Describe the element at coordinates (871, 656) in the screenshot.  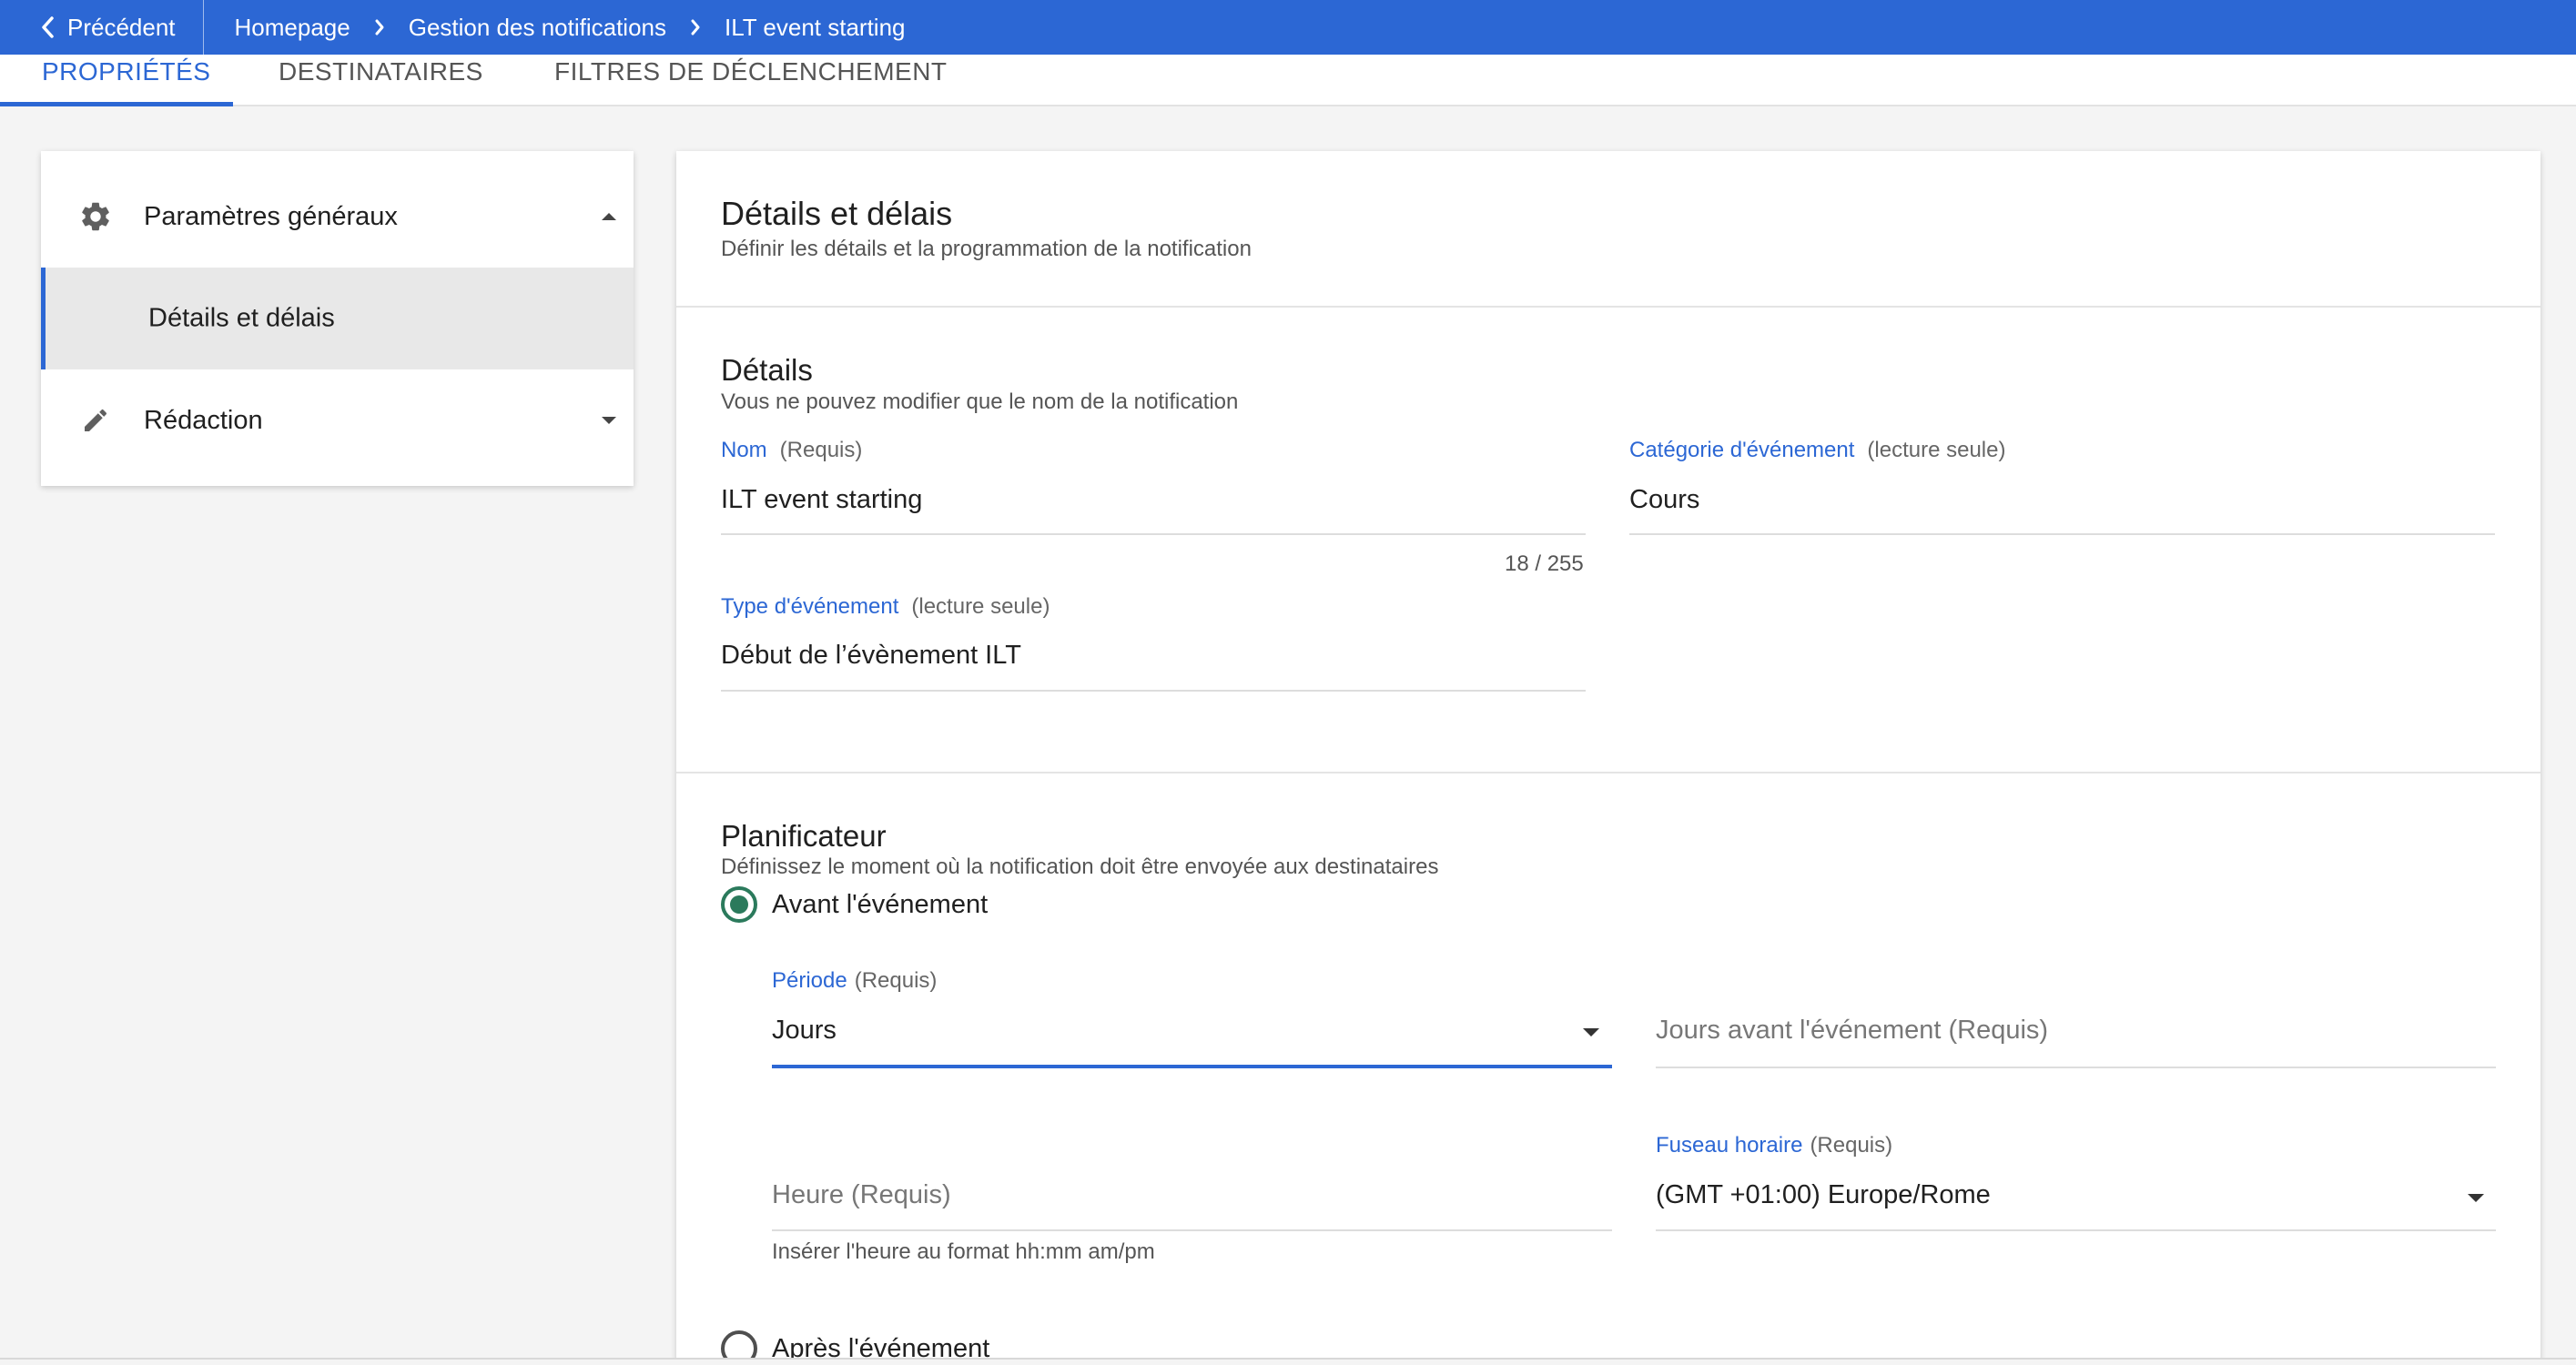
I see `event-type-value: Début de l’évènement ILT` at that location.